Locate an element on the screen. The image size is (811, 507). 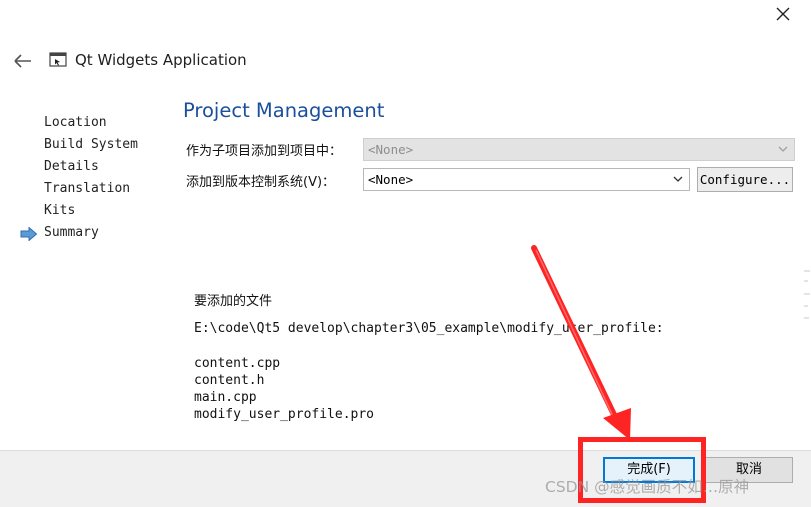
files-to-add-heading: 要添加的文件 is located at coordinates (233, 301).